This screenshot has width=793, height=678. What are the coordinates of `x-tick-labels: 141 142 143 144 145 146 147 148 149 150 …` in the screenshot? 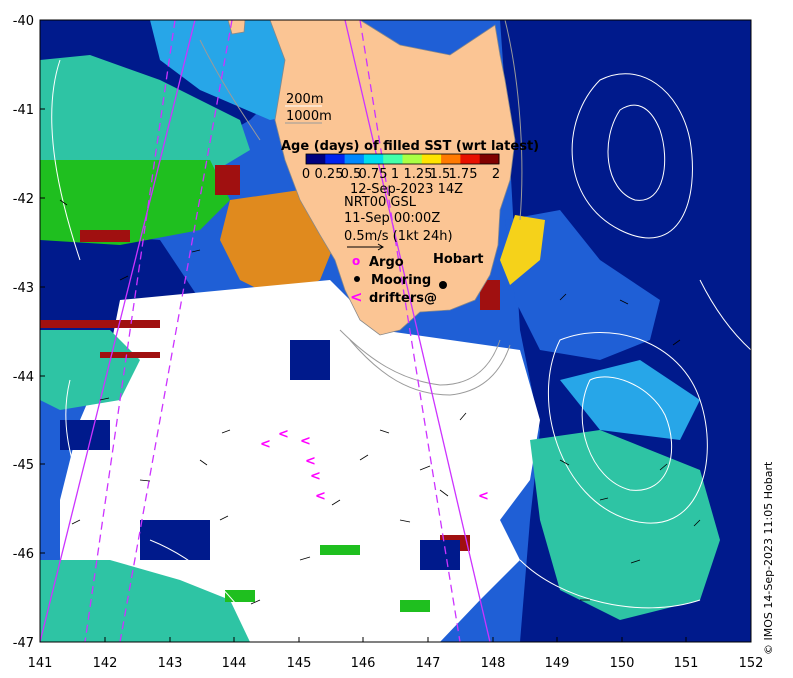 It's located at (396, 663).